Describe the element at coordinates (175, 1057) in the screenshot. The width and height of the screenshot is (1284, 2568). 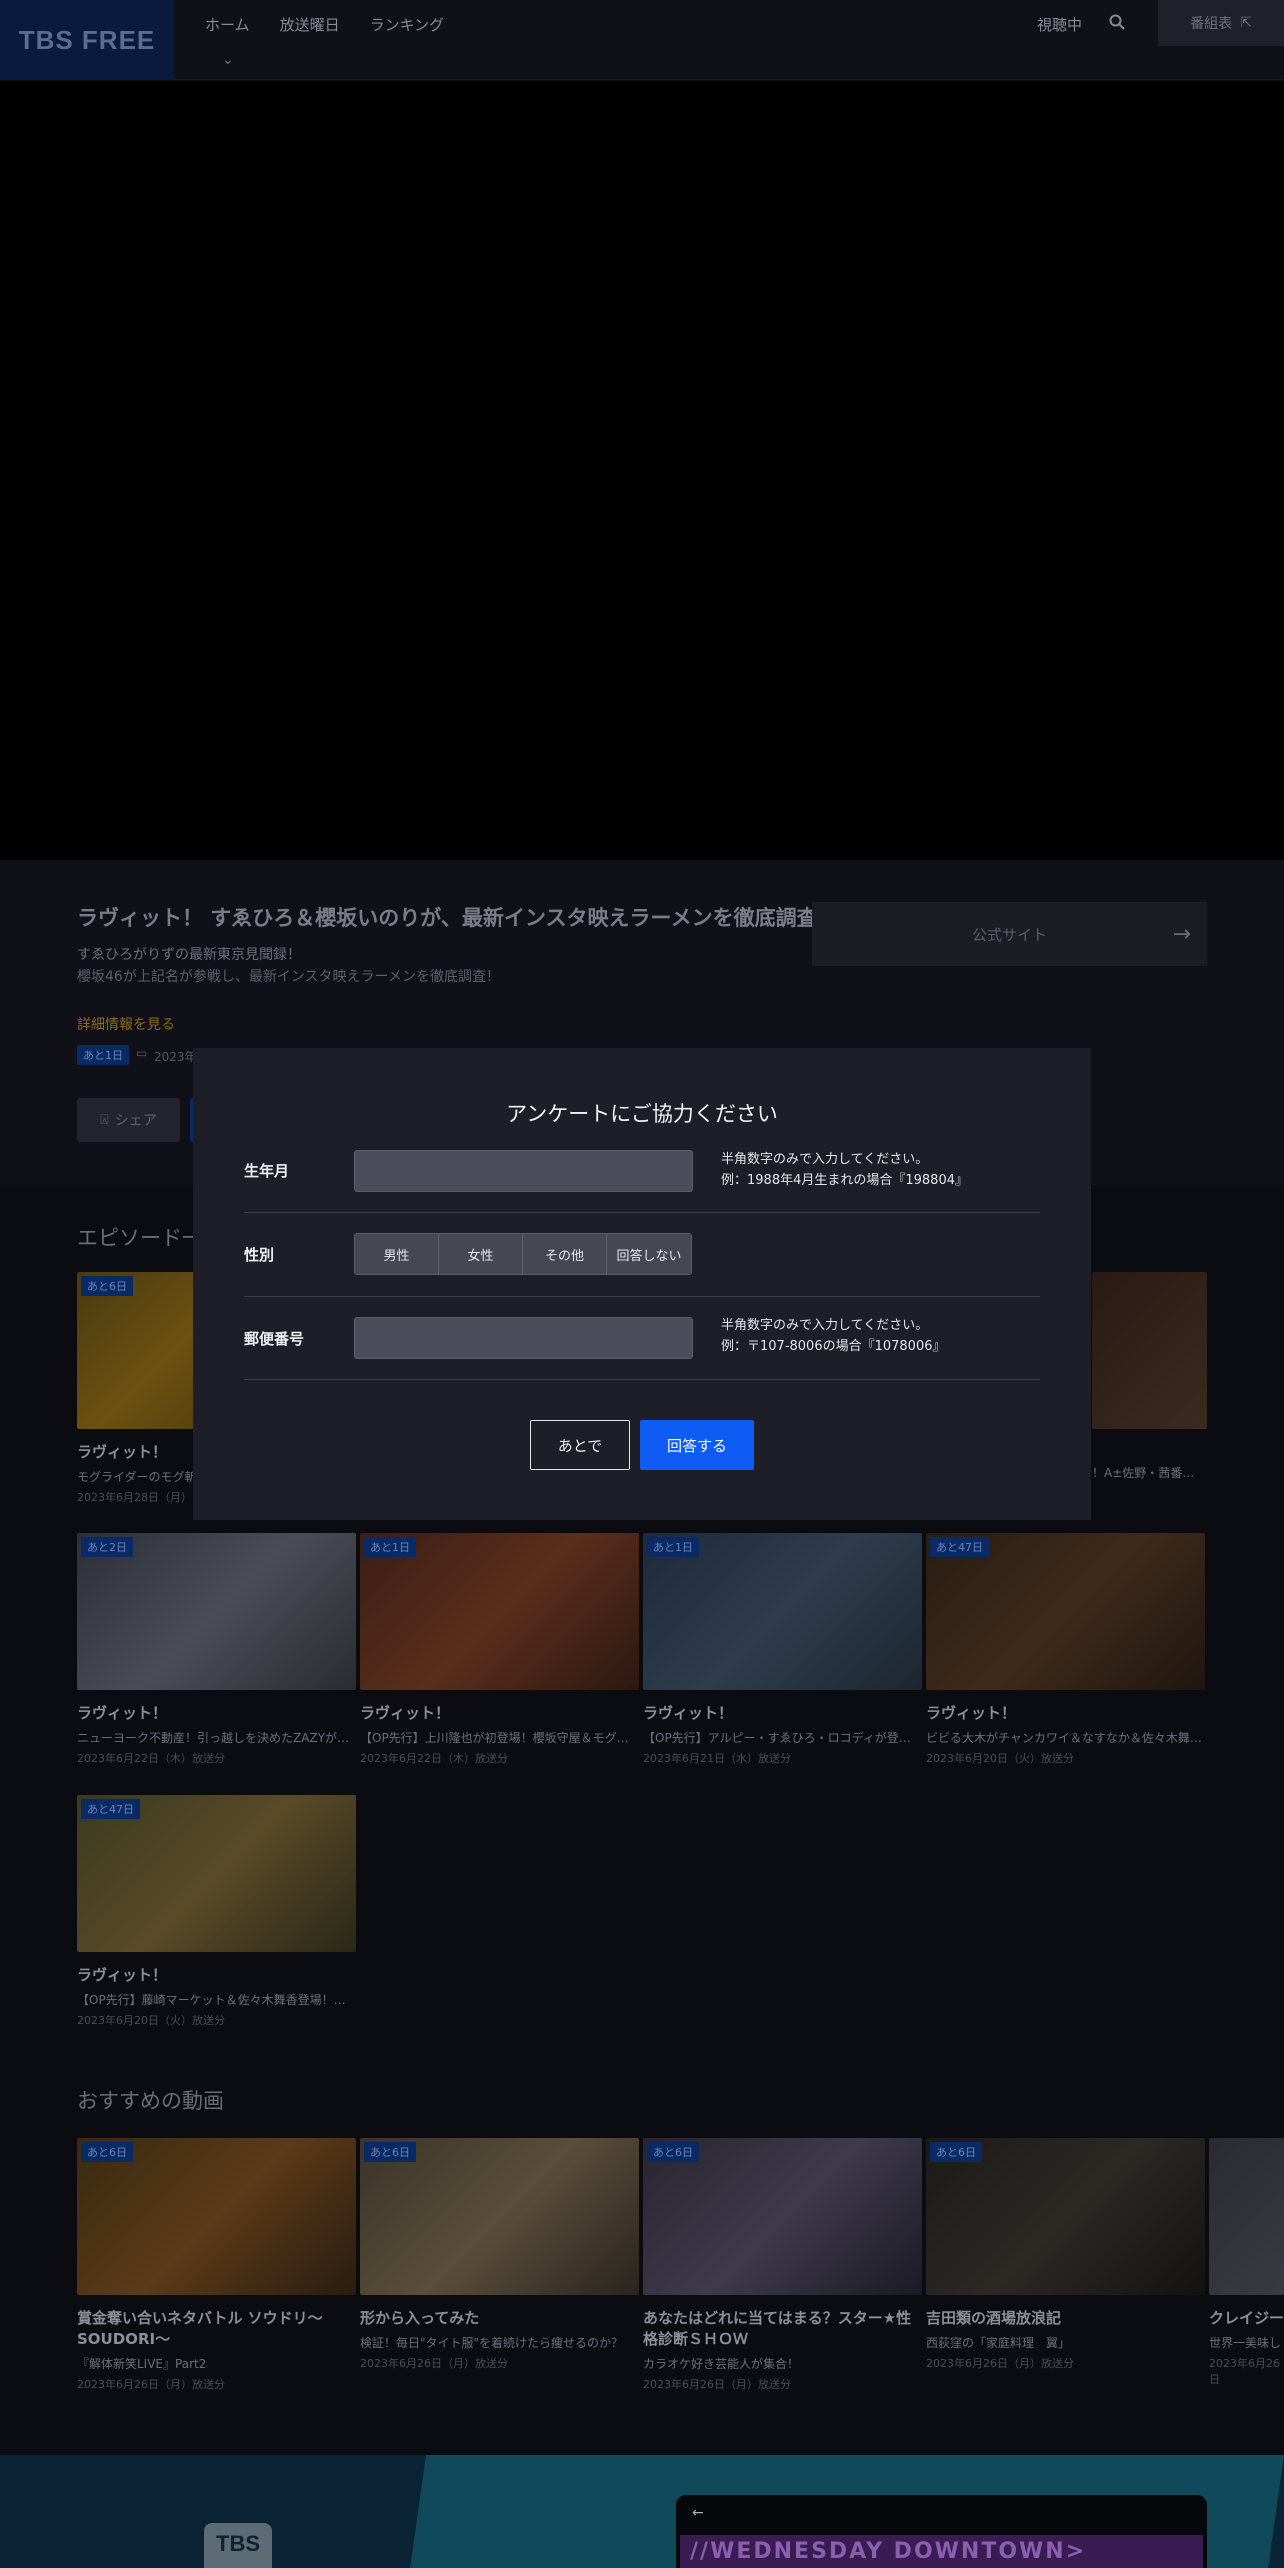
I see `broadcast-date: 2023年` at that location.